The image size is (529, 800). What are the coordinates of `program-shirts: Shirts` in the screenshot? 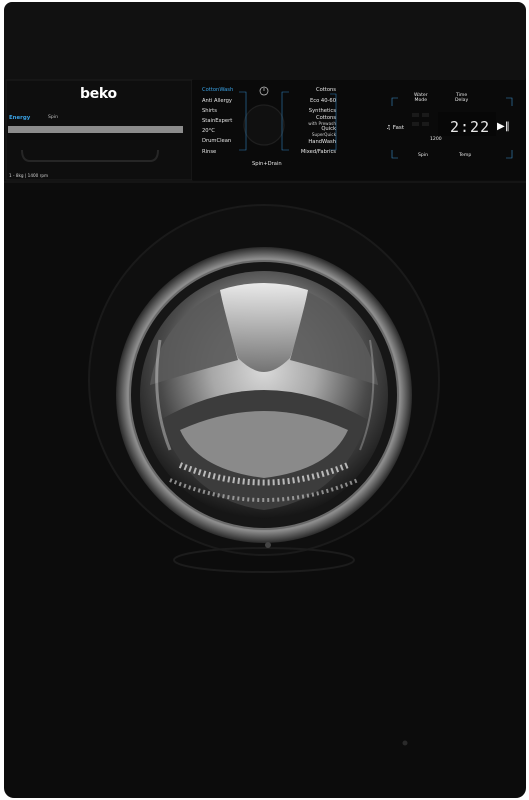 It's located at (209, 111).